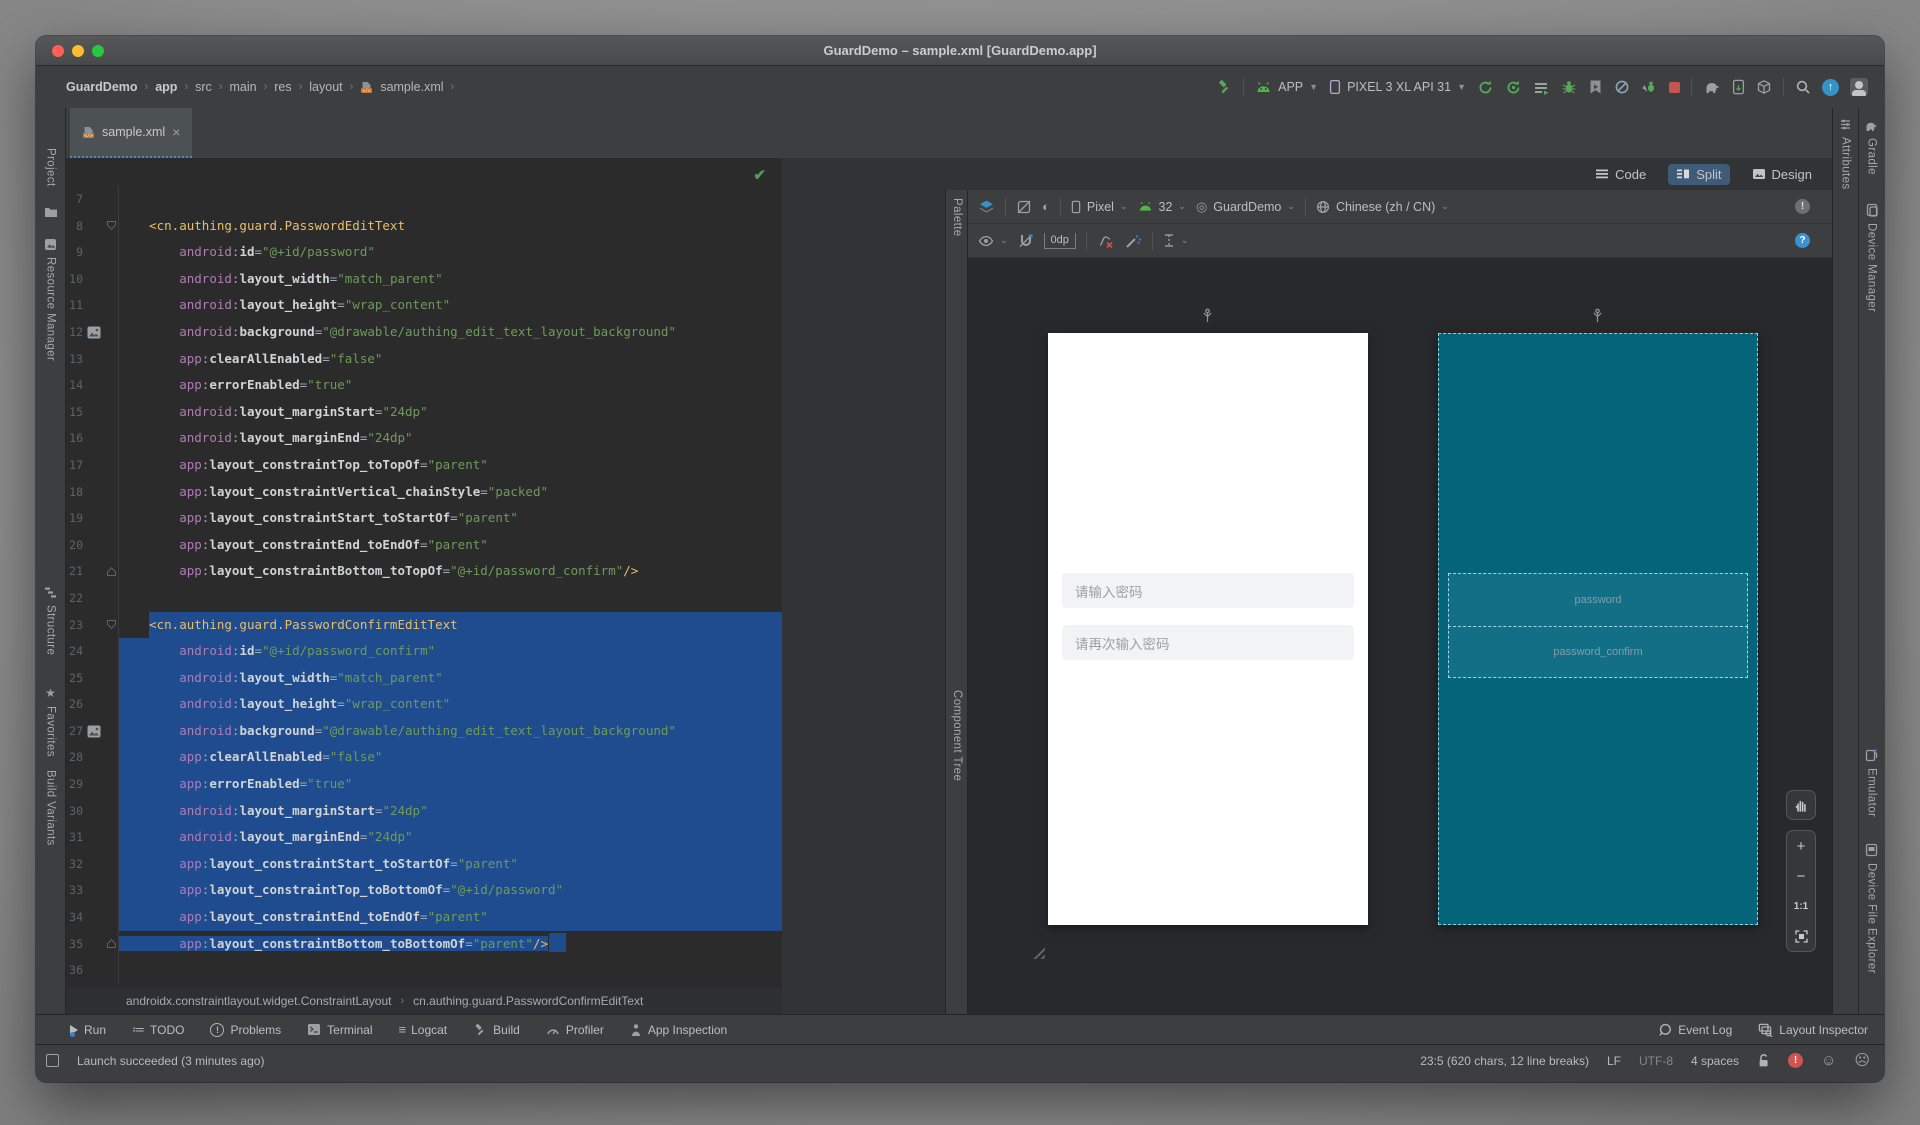 The height and width of the screenshot is (1125, 1920). Describe the element at coordinates (88, 1030) in the screenshot. I see `toolwindow-run: Run` at that location.